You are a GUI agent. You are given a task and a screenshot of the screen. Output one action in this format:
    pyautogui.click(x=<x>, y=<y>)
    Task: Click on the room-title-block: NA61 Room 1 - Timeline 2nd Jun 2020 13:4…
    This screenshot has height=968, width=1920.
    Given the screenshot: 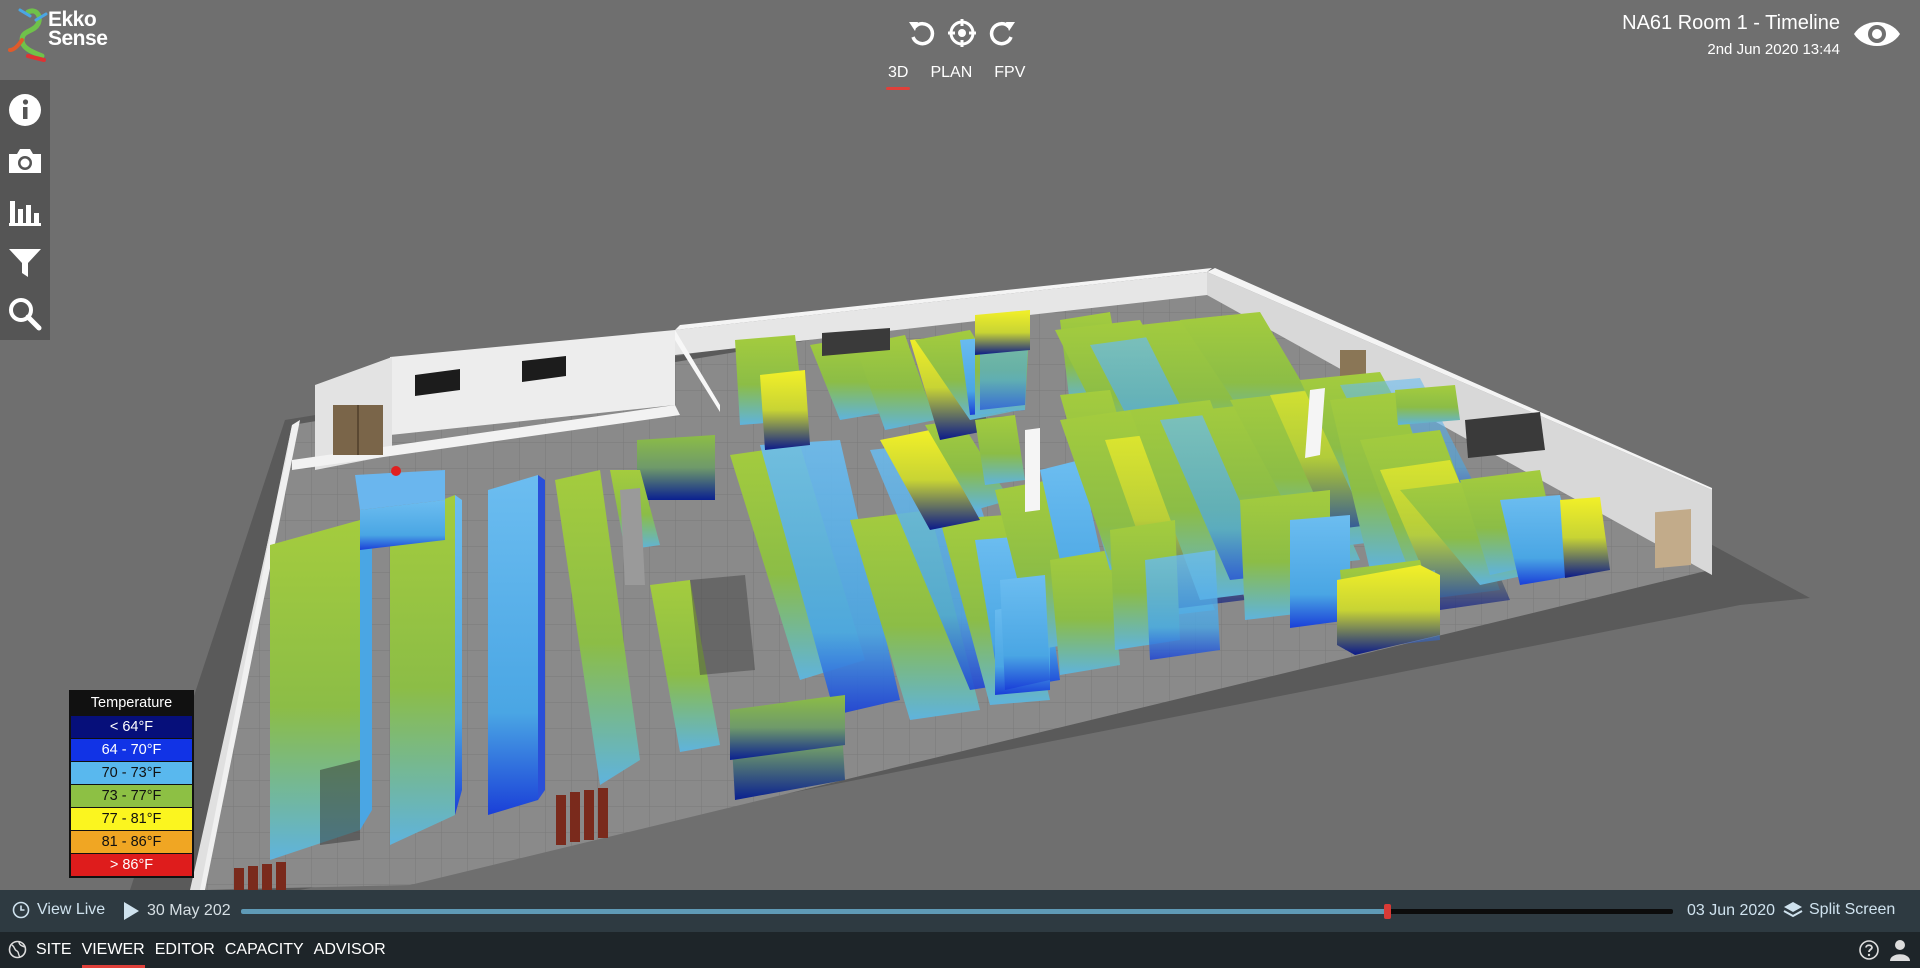 What is the action you would take?
    pyautogui.click(x=1731, y=35)
    